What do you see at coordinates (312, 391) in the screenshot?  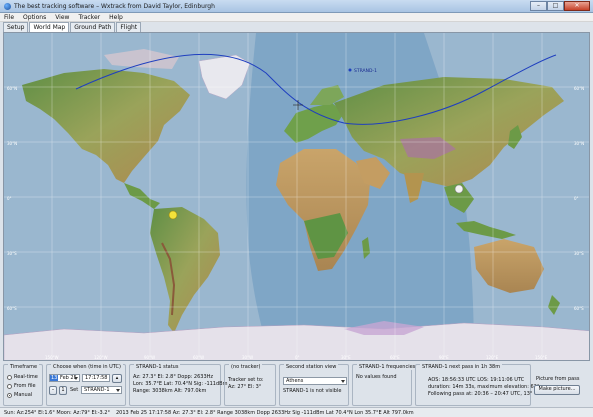 I see `second-station-status: STRAND-1 is not visible` at bounding box center [312, 391].